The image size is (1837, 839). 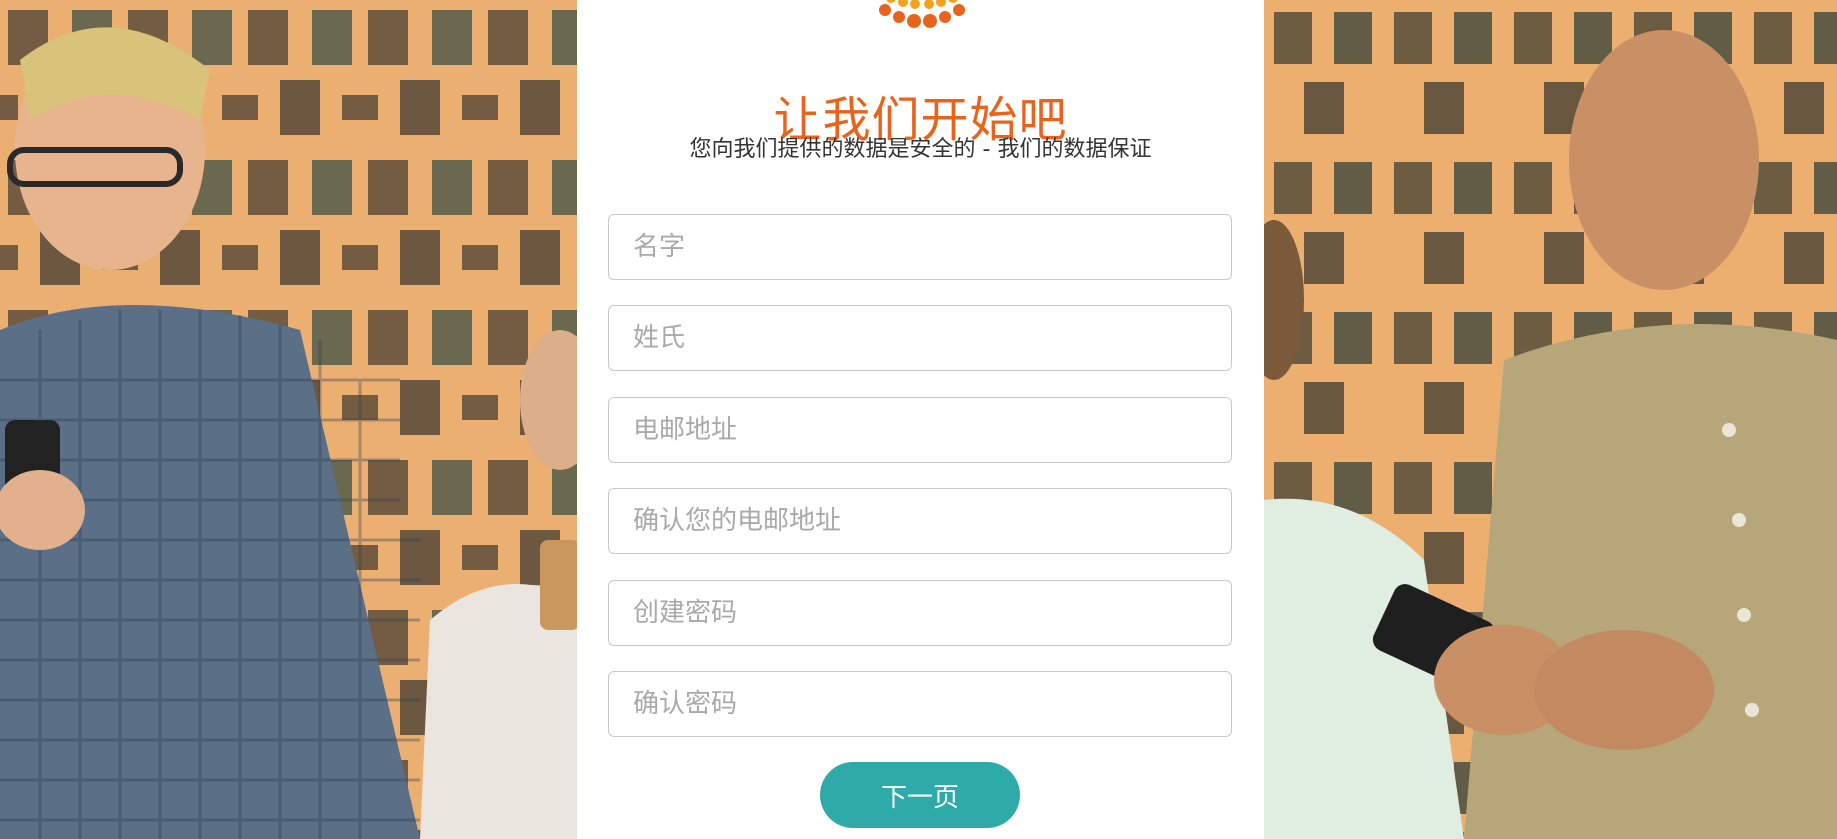 I want to click on next-page-button: 下一页, so click(x=920, y=795).